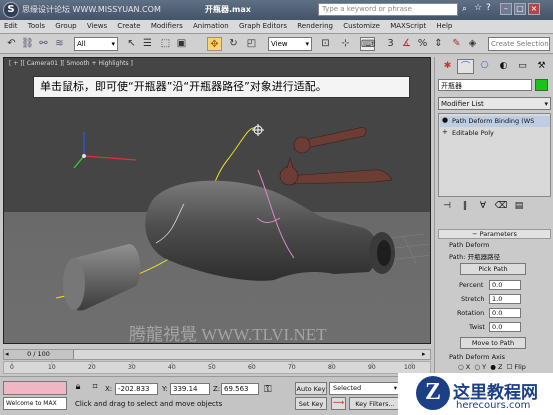 Image resolution: width=553 pixels, height=415 pixels. What do you see at coordinates (492, 367) in the screenshot?
I see `axis-radio-group: ○ X ○ Y ● Z ☐ Flip` at bounding box center [492, 367].